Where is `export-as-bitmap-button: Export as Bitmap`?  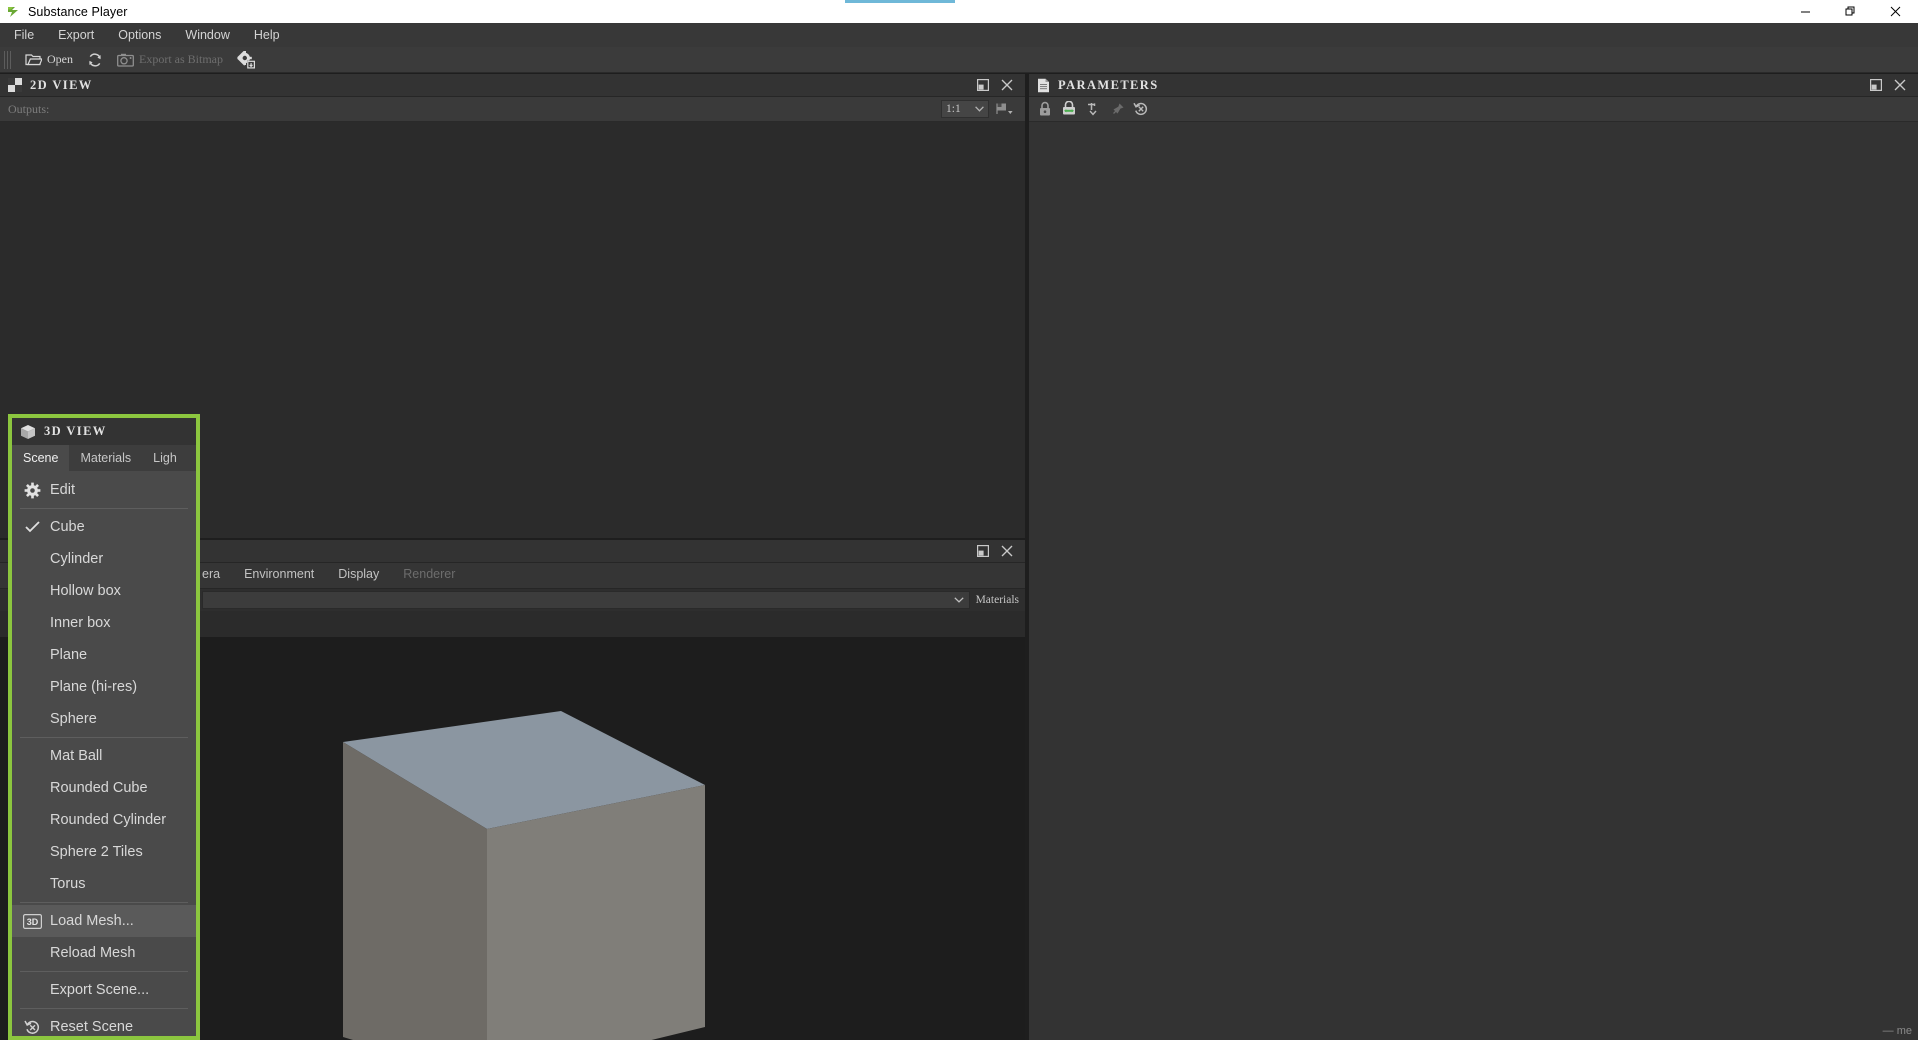 export-as-bitmap-button: Export as Bitmap is located at coordinates (170, 60).